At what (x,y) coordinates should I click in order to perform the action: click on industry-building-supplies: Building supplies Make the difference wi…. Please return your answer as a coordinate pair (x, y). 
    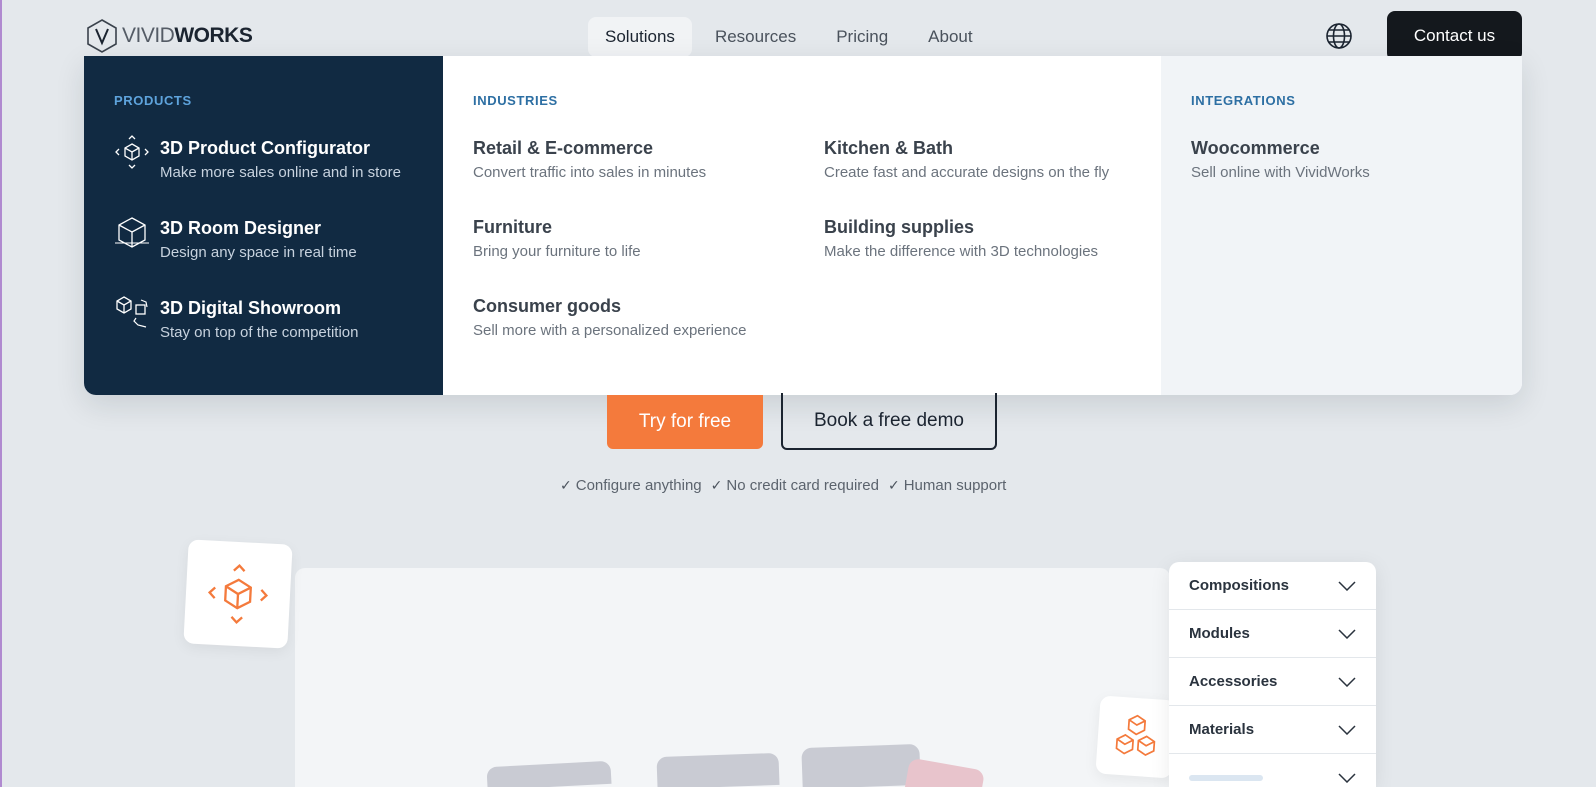
    Looking at the image, I should click on (989, 238).